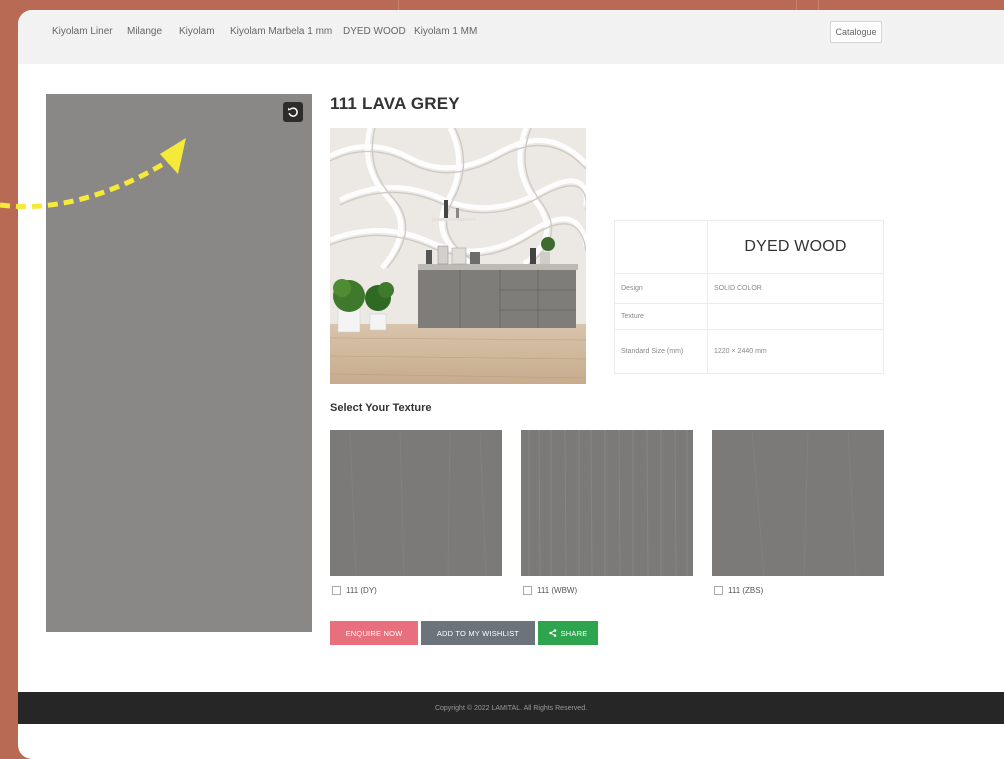  What do you see at coordinates (552, 633) in the screenshot?
I see `share-icon` at bounding box center [552, 633].